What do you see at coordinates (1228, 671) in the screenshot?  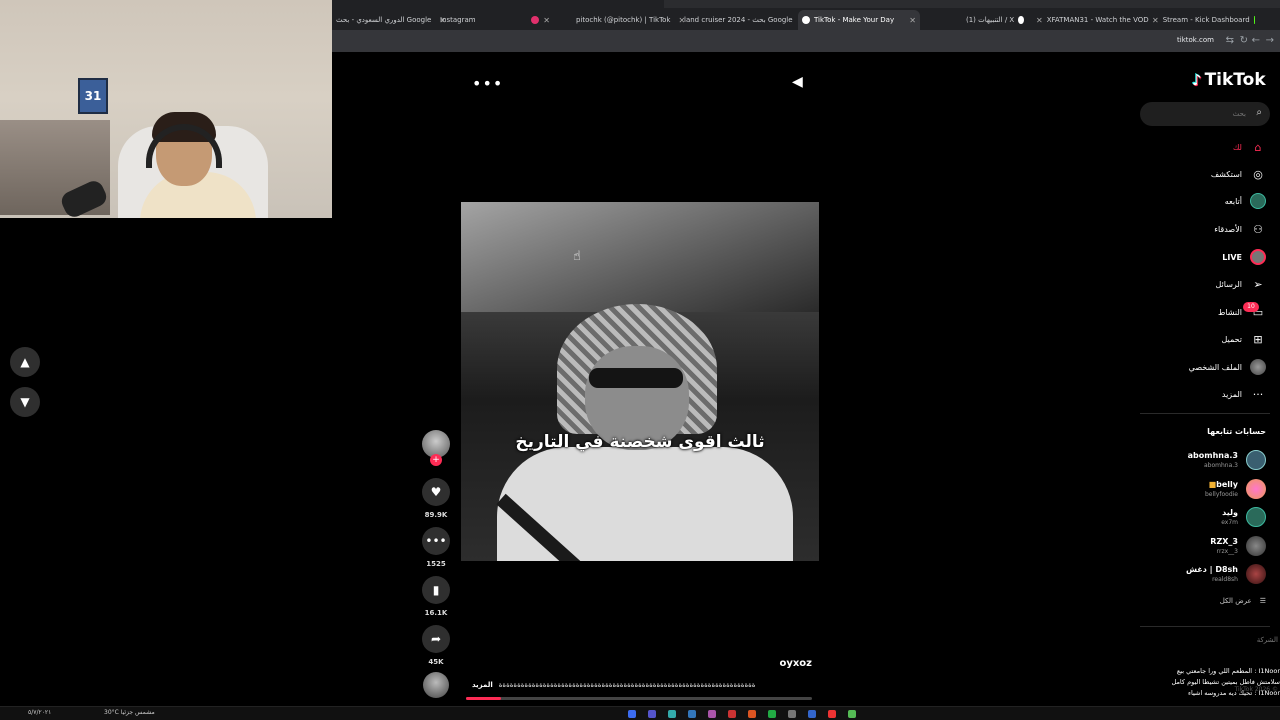 I see `chat-message: المطعم اللي ورا جامعتي بيع : I1Noor` at bounding box center [1228, 671].